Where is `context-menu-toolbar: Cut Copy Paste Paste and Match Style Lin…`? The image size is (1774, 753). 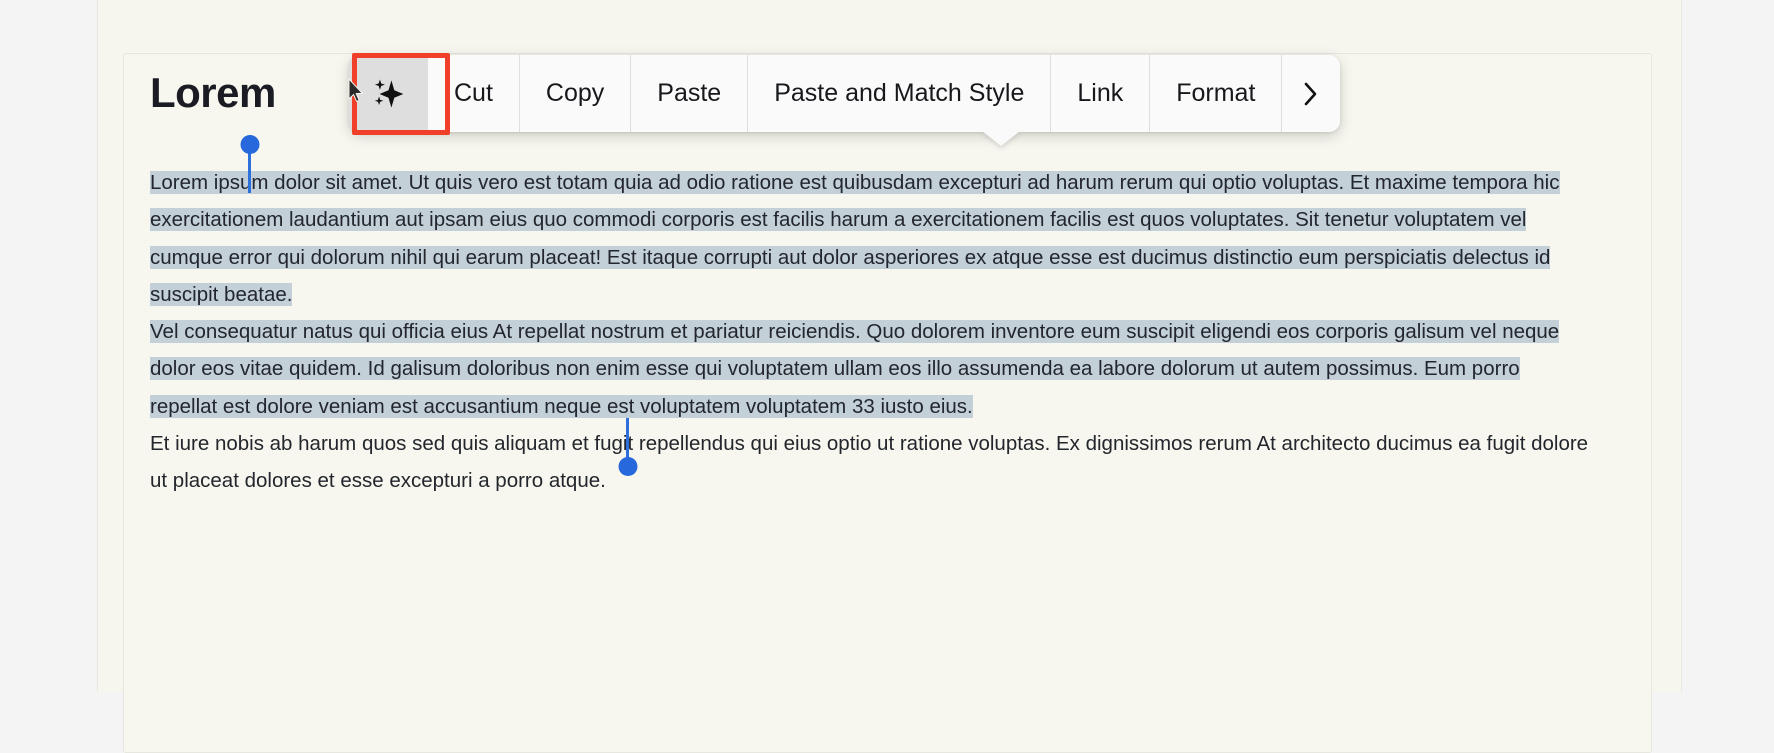 context-menu-toolbar: Cut Copy Paste Paste and Match Style Lin… is located at coordinates (845, 93).